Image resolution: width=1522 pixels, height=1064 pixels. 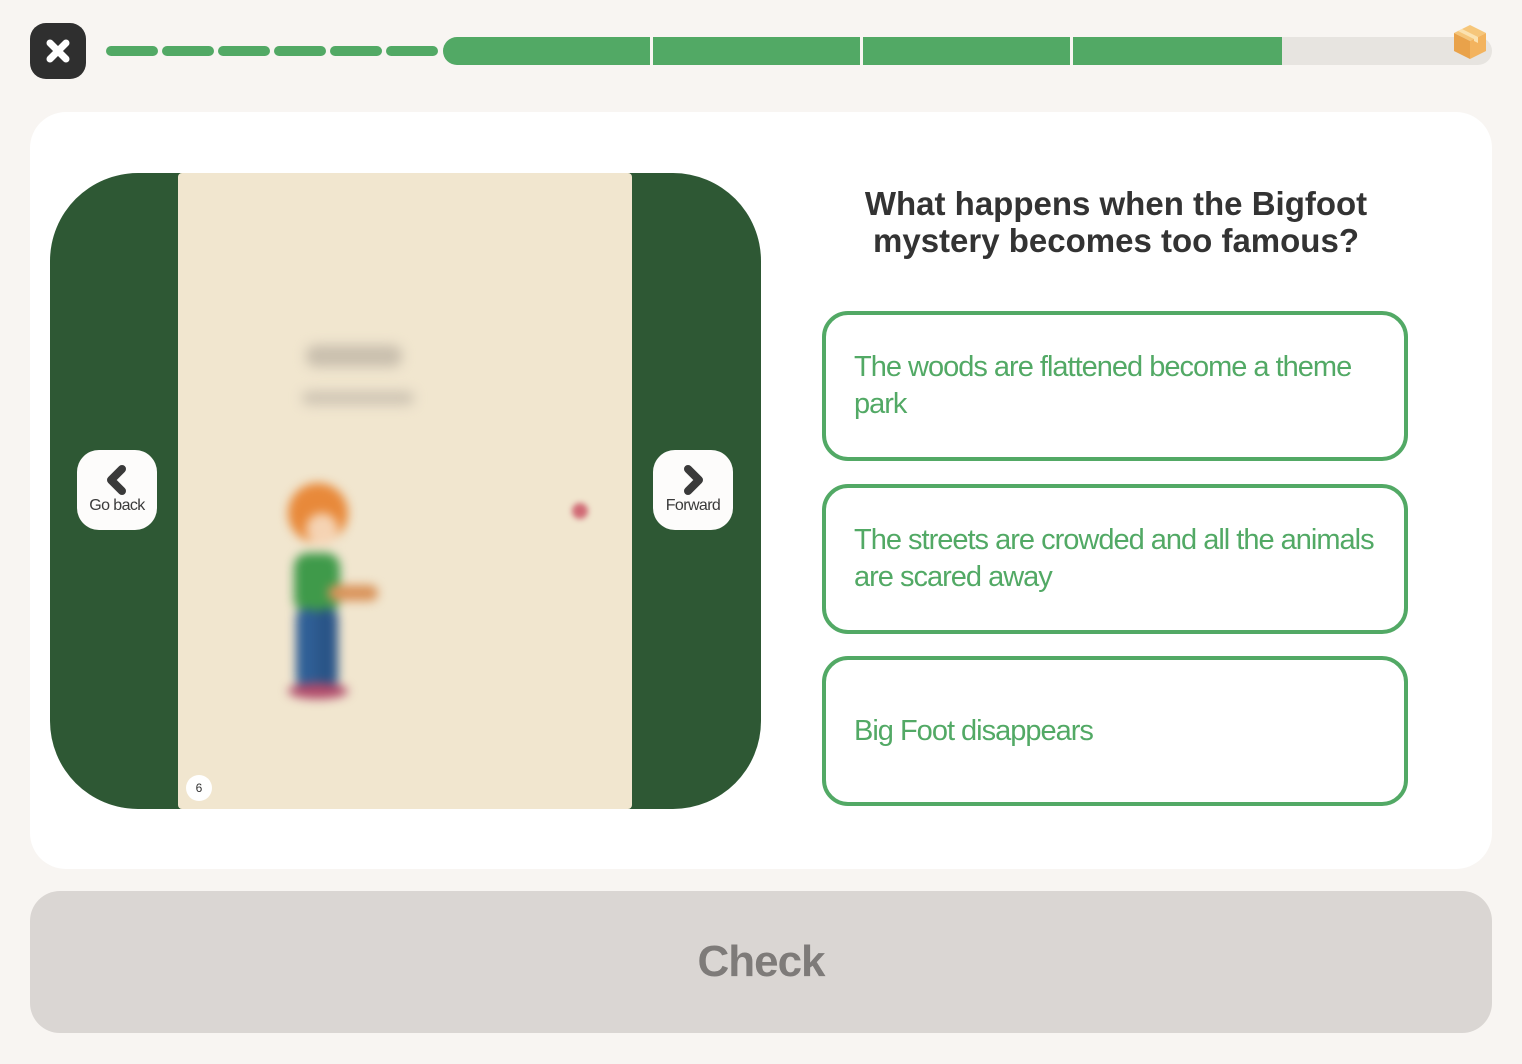 I want to click on forward-button: Forward, so click(x=693, y=490).